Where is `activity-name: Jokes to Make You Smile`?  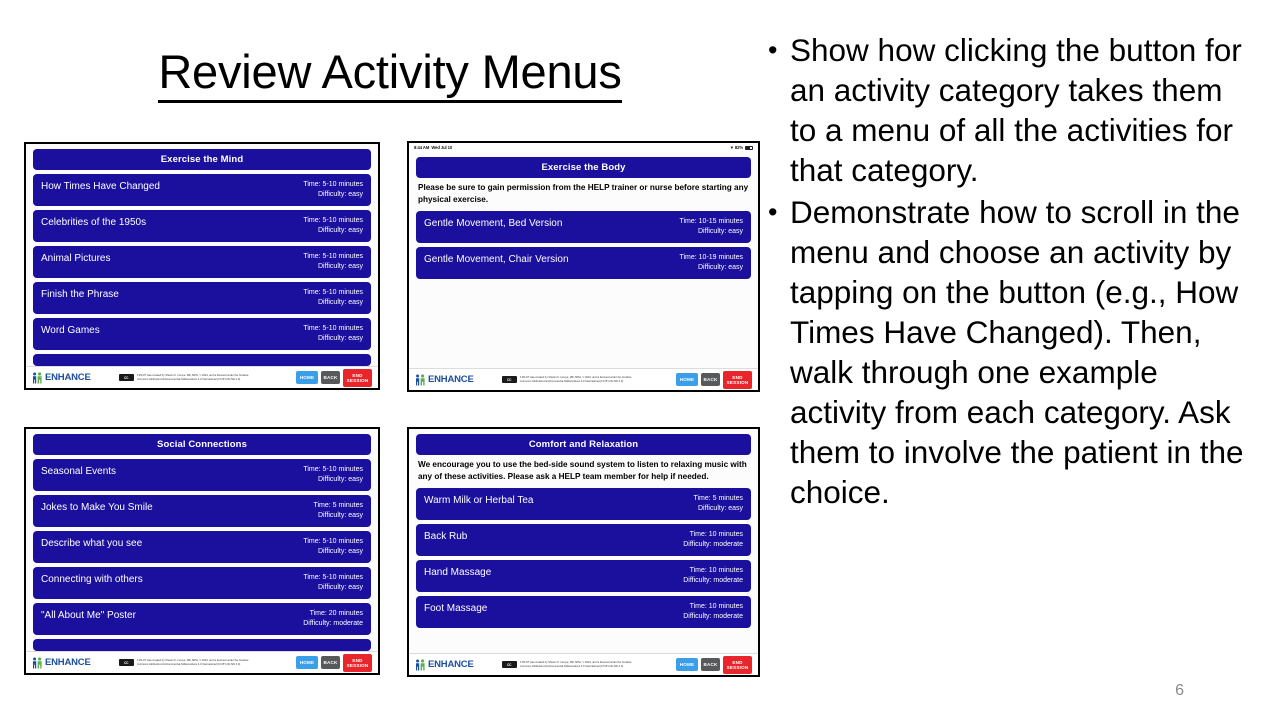 activity-name: Jokes to Make You Smile is located at coordinates (97, 507).